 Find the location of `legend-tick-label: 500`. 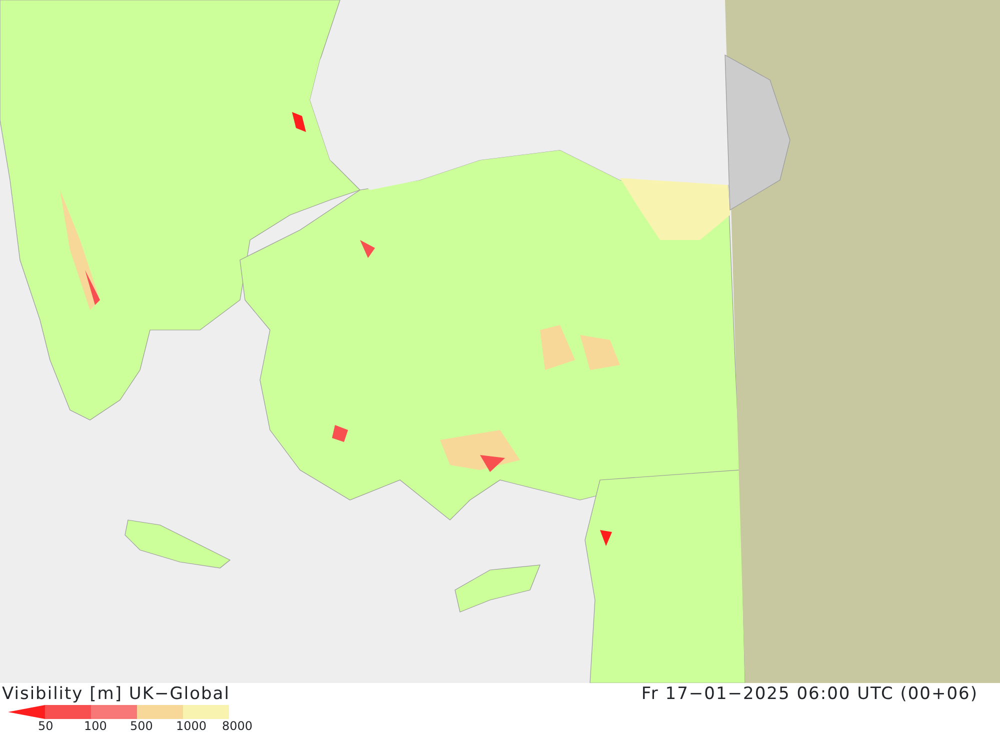

legend-tick-label: 500 is located at coordinates (142, 726).